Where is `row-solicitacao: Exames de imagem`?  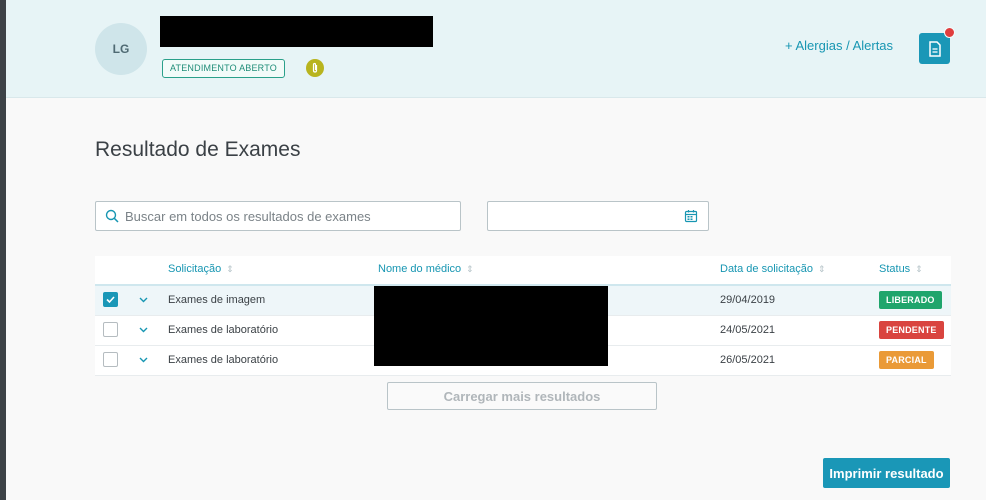 row-solicitacao: Exames de imagem is located at coordinates (217, 300).